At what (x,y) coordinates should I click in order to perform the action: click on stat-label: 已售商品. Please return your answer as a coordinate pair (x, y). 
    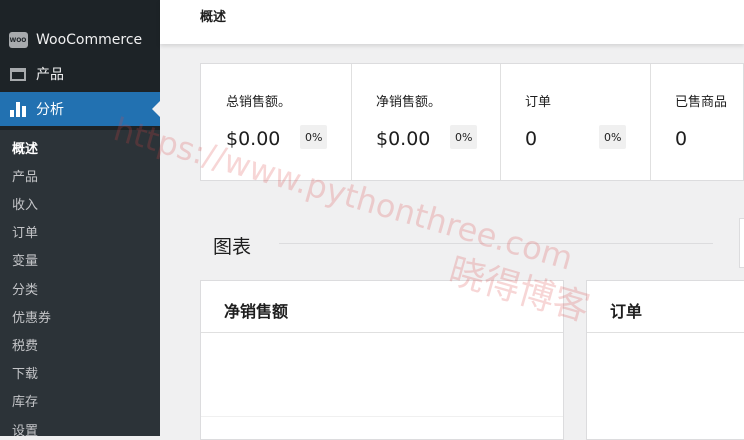
    Looking at the image, I should click on (701, 102).